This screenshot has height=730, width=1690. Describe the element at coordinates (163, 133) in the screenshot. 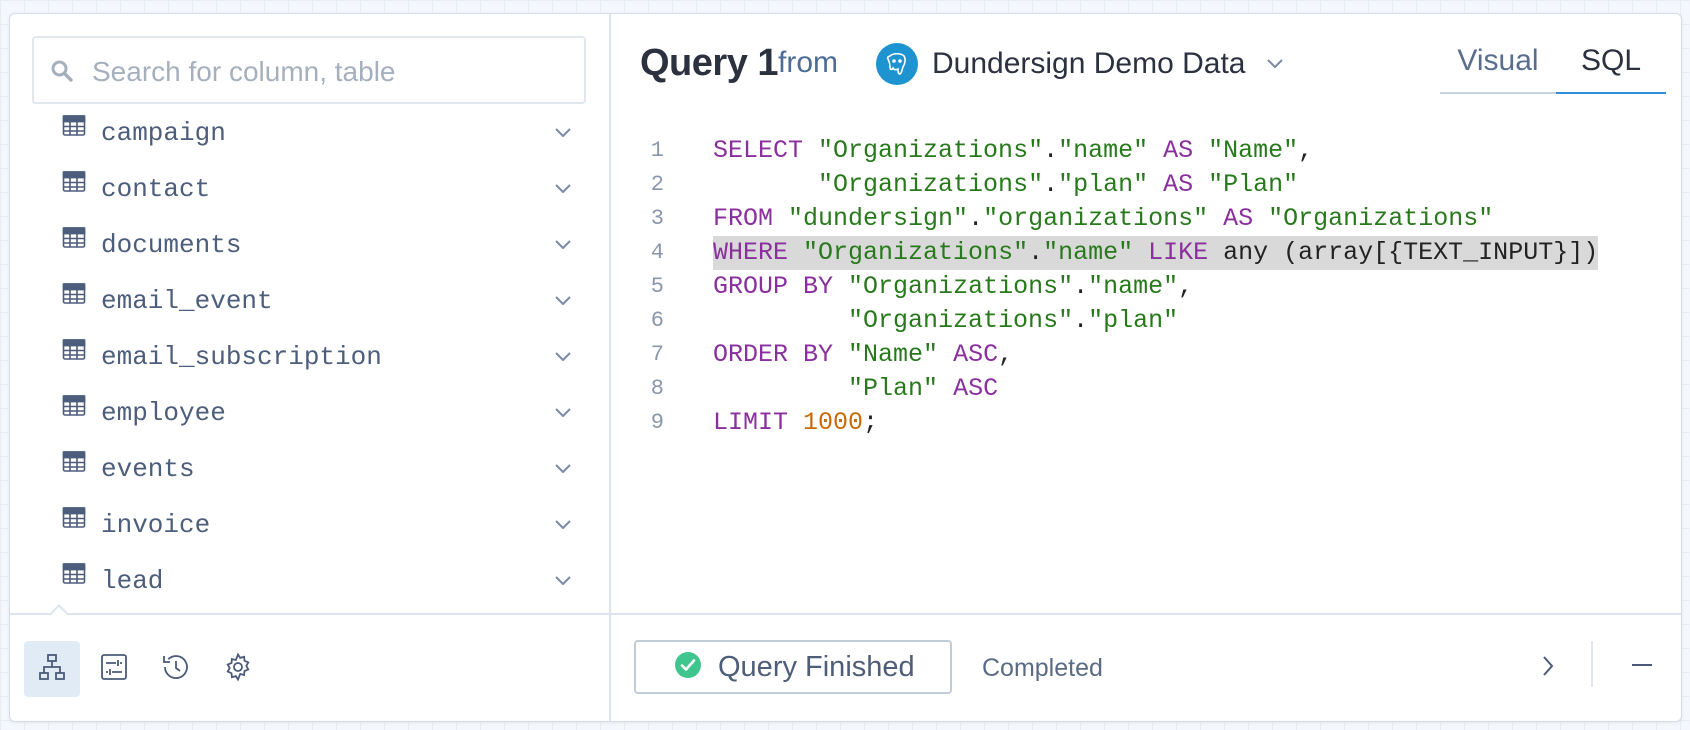

I see `table-name: campaign` at that location.